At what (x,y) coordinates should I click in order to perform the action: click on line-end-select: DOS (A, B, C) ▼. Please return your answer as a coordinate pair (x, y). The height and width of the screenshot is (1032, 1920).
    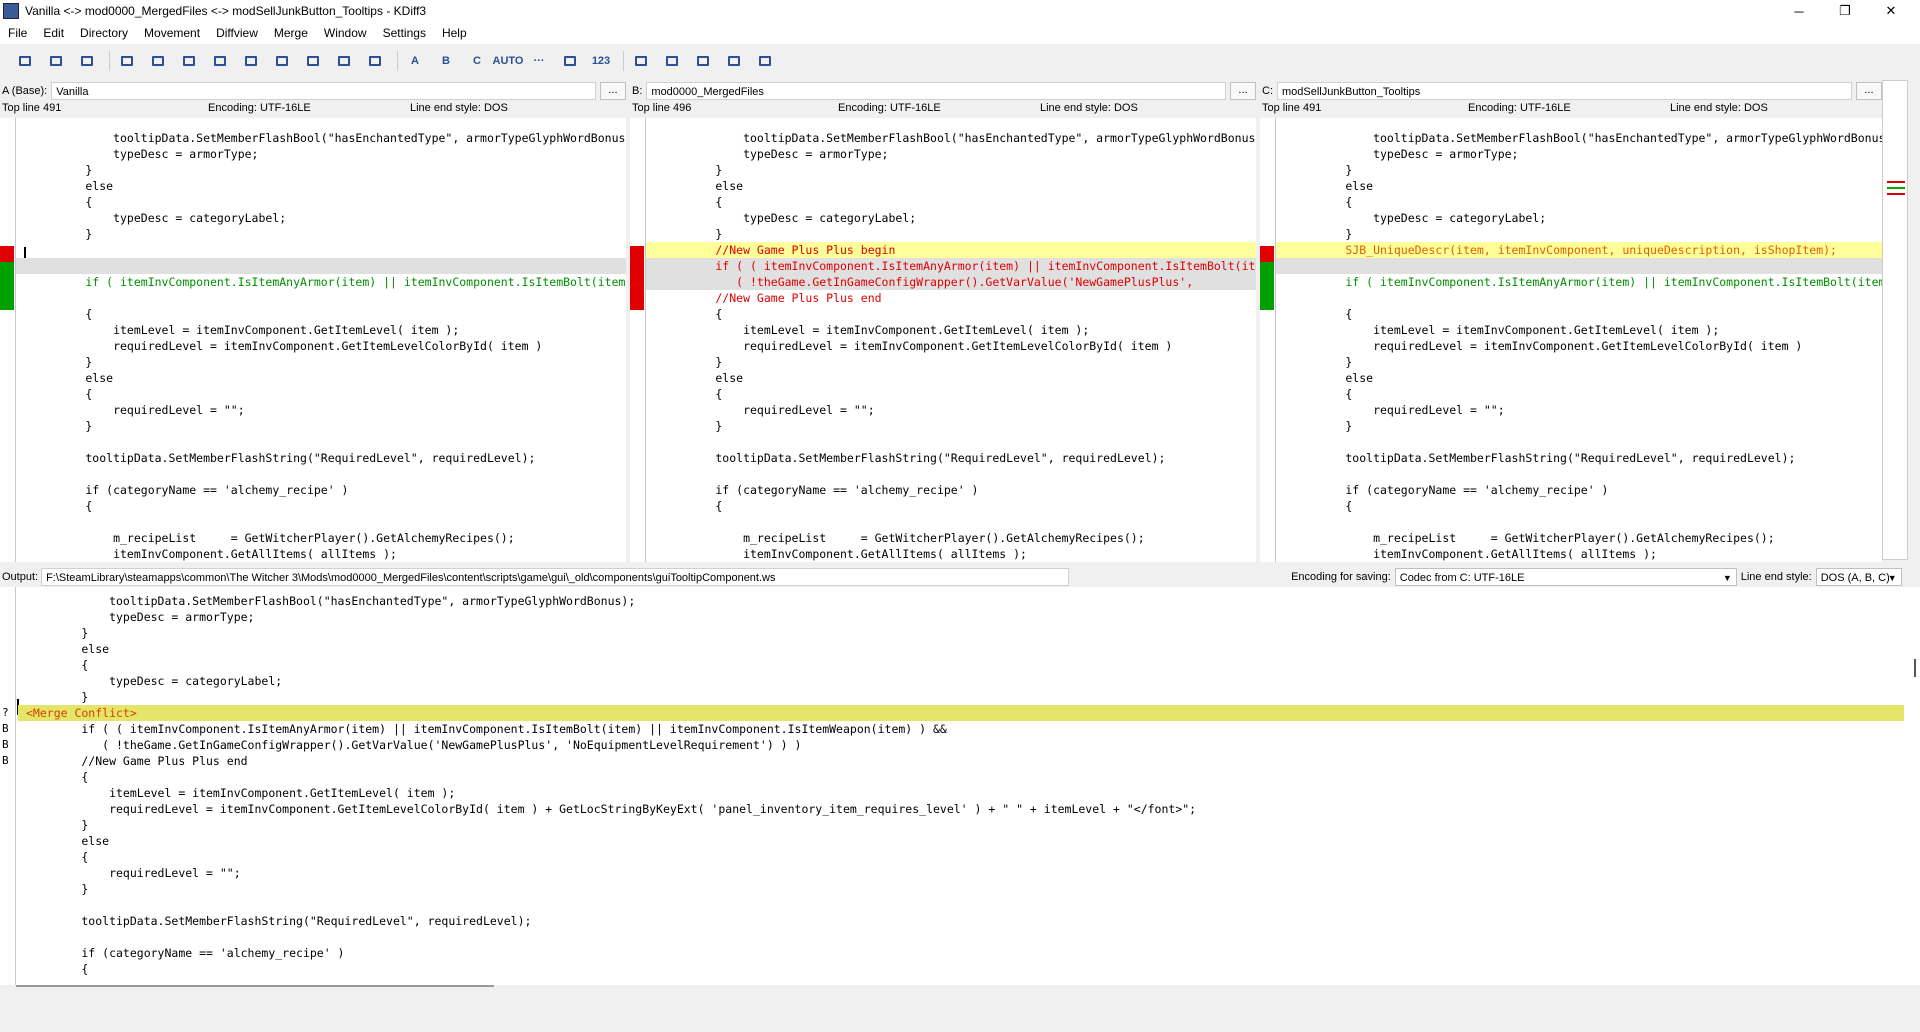
    Looking at the image, I should click on (1858, 577).